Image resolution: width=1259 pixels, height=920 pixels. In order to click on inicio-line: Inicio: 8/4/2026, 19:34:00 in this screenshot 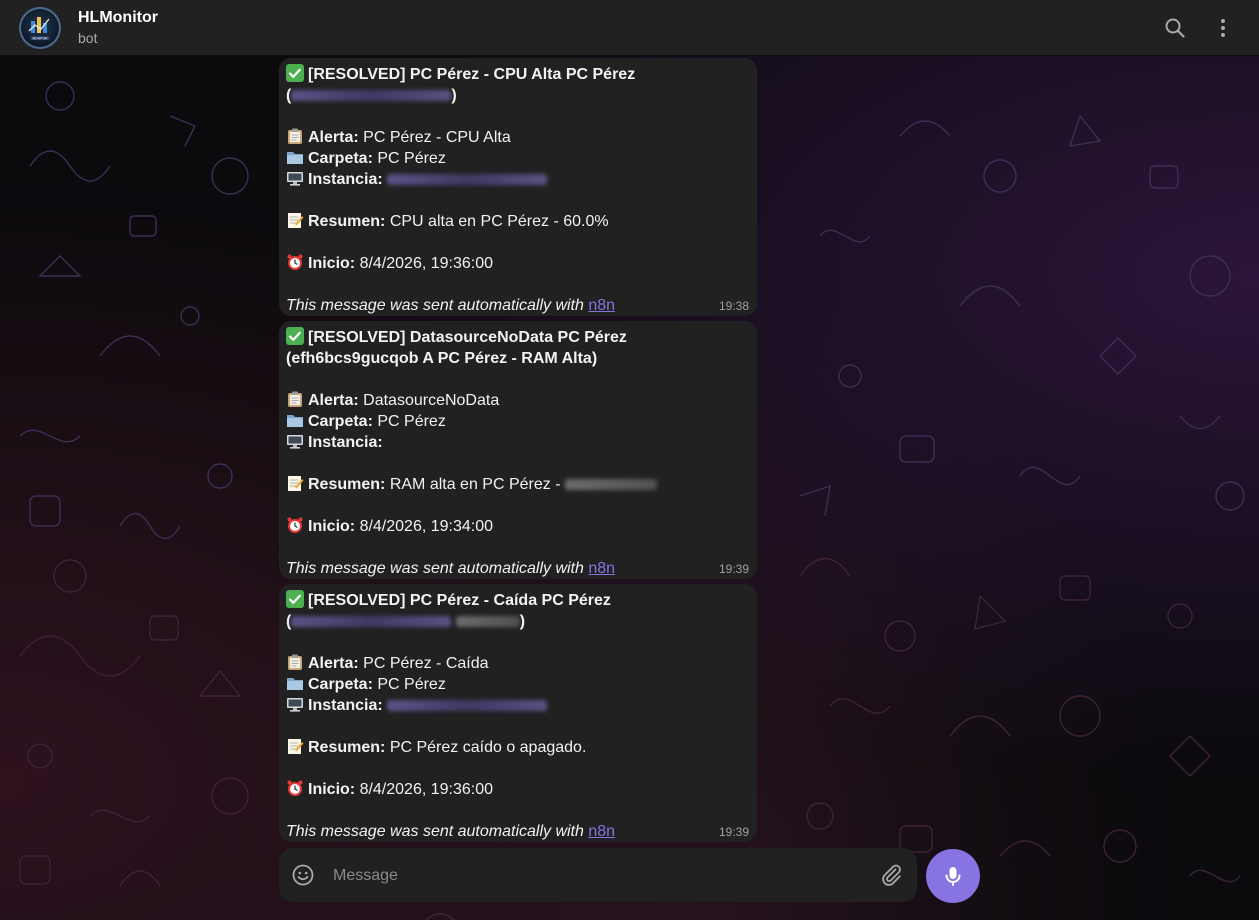, I will do `click(516, 526)`.